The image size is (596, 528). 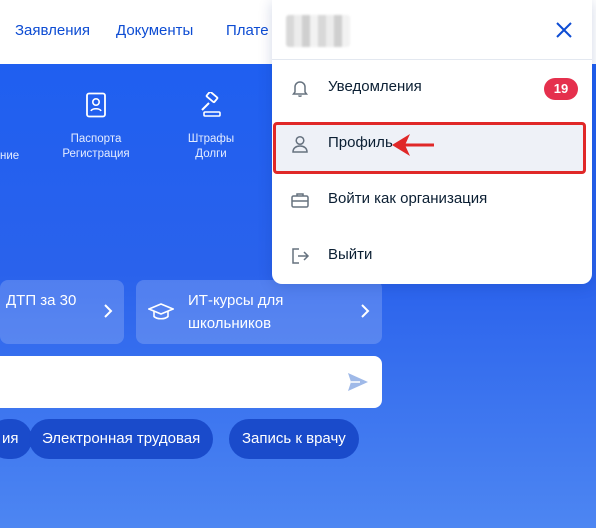 What do you see at coordinates (360, 142) in the screenshot?
I see `menu-item-profile-label: Профиль` at bounding box center [360, 142].